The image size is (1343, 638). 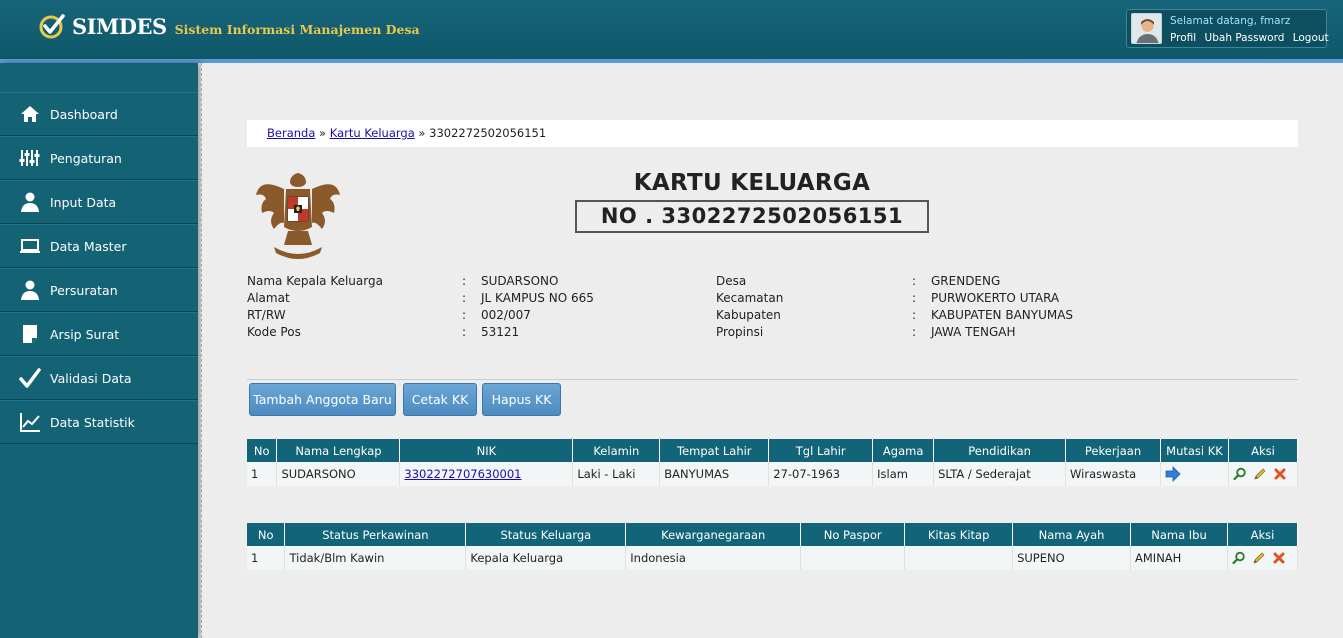 I want to click on sidebar-item-persuratan: Persuratan, so click(x=99, y=290).